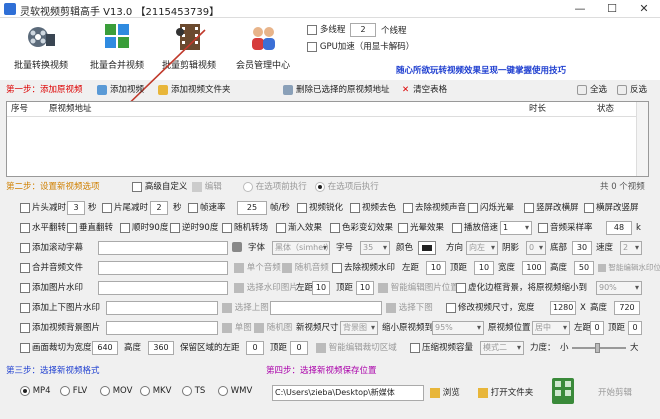 The image size is (660, 419). I want to click on scroll-caption-input, so click(163, 248).